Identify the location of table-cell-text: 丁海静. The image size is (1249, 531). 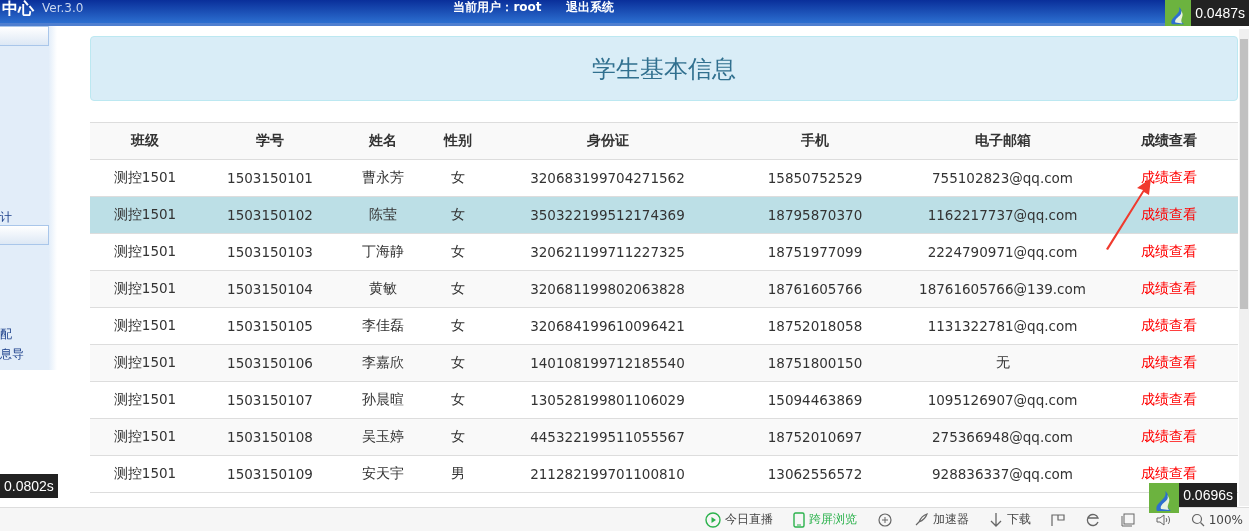
(382, 252).